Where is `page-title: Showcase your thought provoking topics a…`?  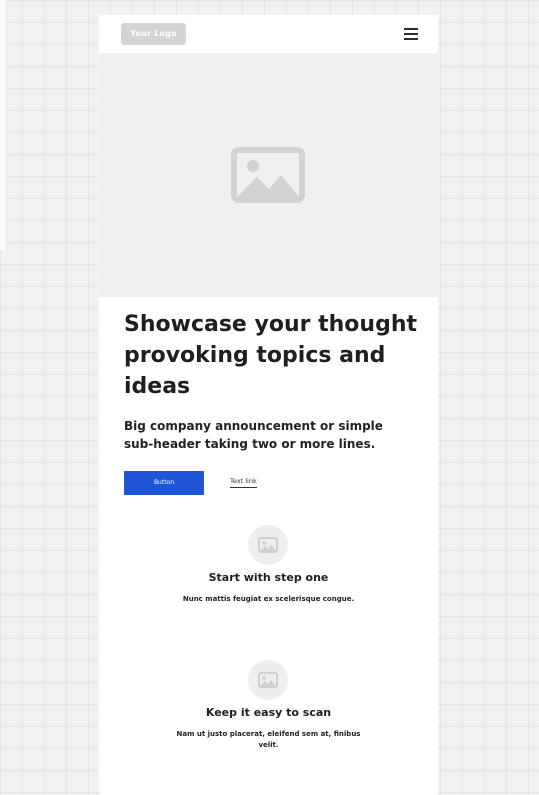 page-title: Showcase your thought provoking topics a… is located at coordinates (271, 355).